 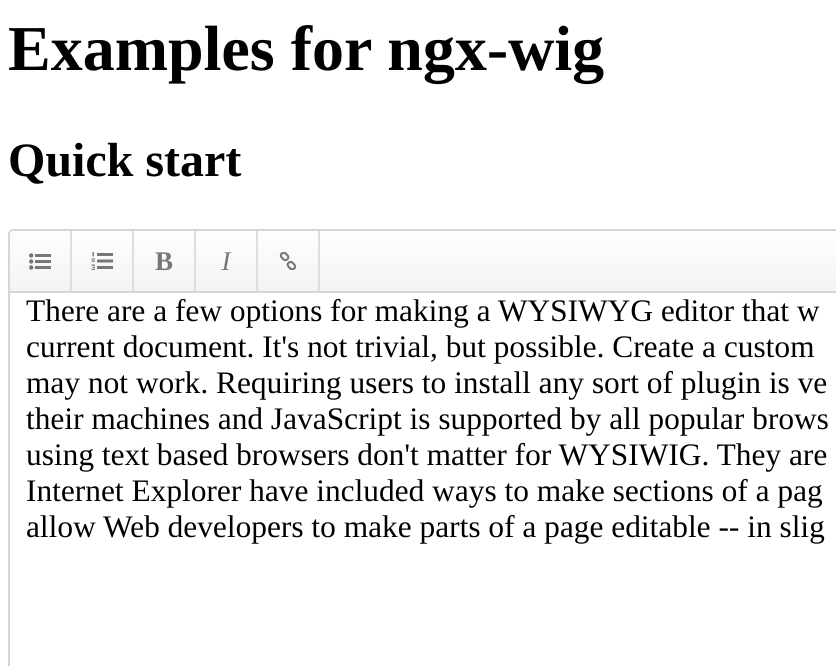 I want to click on section-heading: Quick start, so click(x=125, y=160).